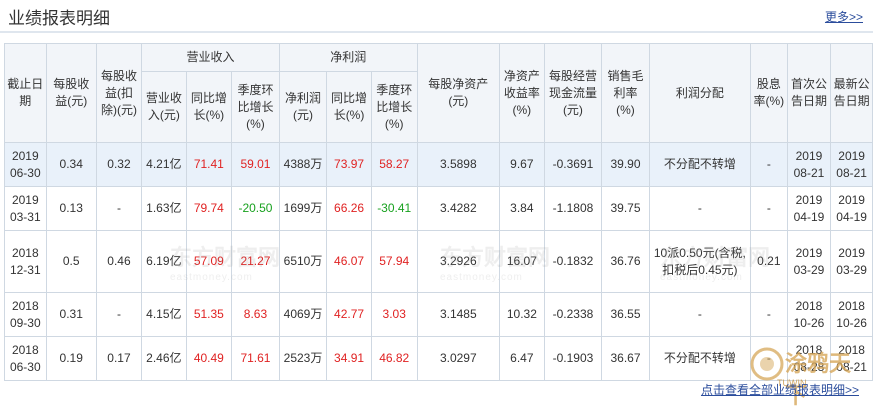 The width and height of the screenshot is (873, 410). Describe the element at coordinates (25, 261) in the screenshot. I see `cell-date: 2018 12-31` at that location.